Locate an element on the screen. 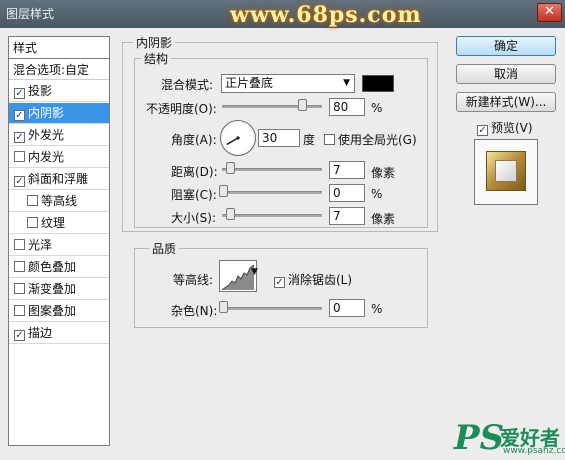 Image resolution: width=565 pixels, height=460 pixels. blend-options-item: 混合选项:自定 is located at coordinates (59, 70).